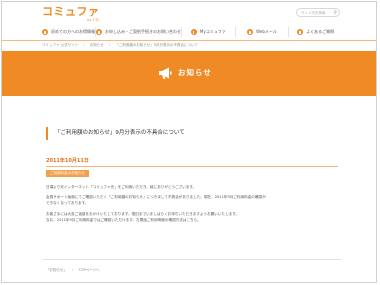  I want to click on nav-item-faq: よくあるご質問, so click(315, 32).